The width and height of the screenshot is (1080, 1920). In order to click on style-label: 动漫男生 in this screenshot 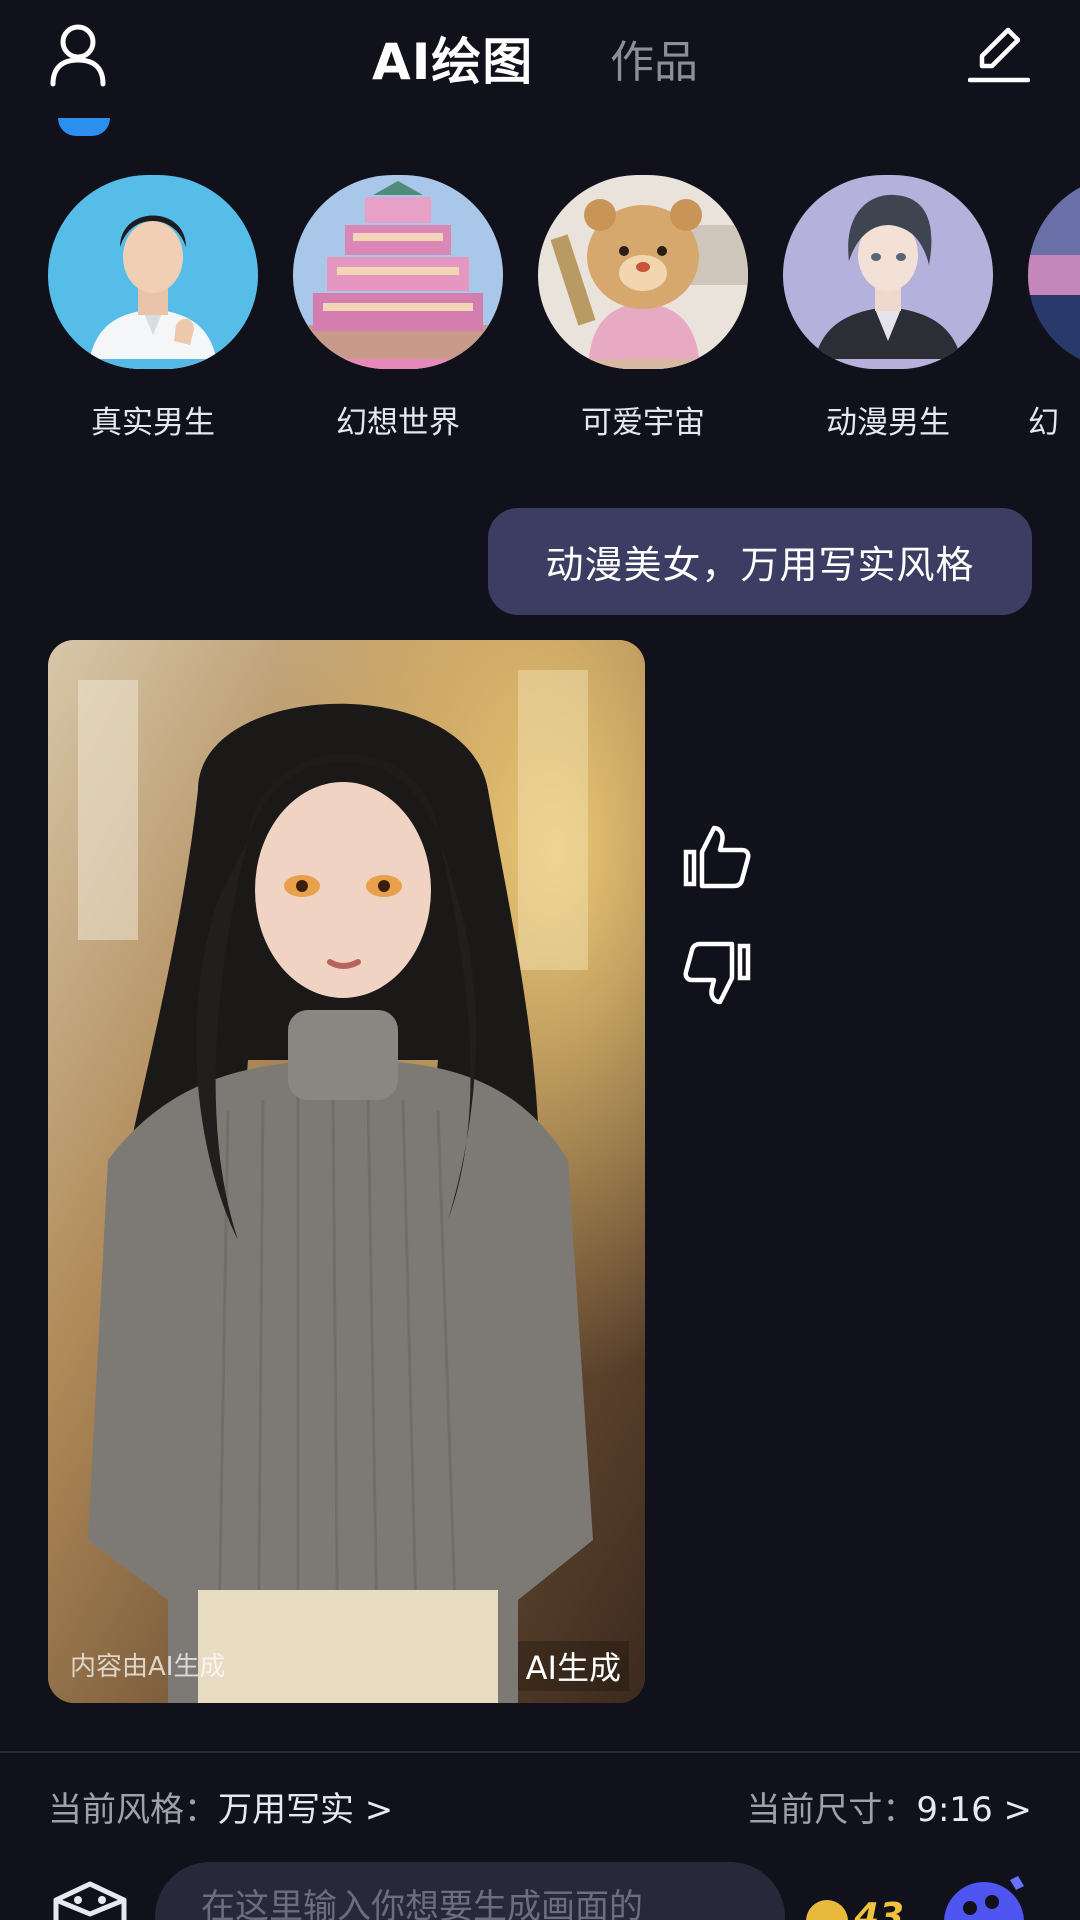, I will do `click(888, 423)`.